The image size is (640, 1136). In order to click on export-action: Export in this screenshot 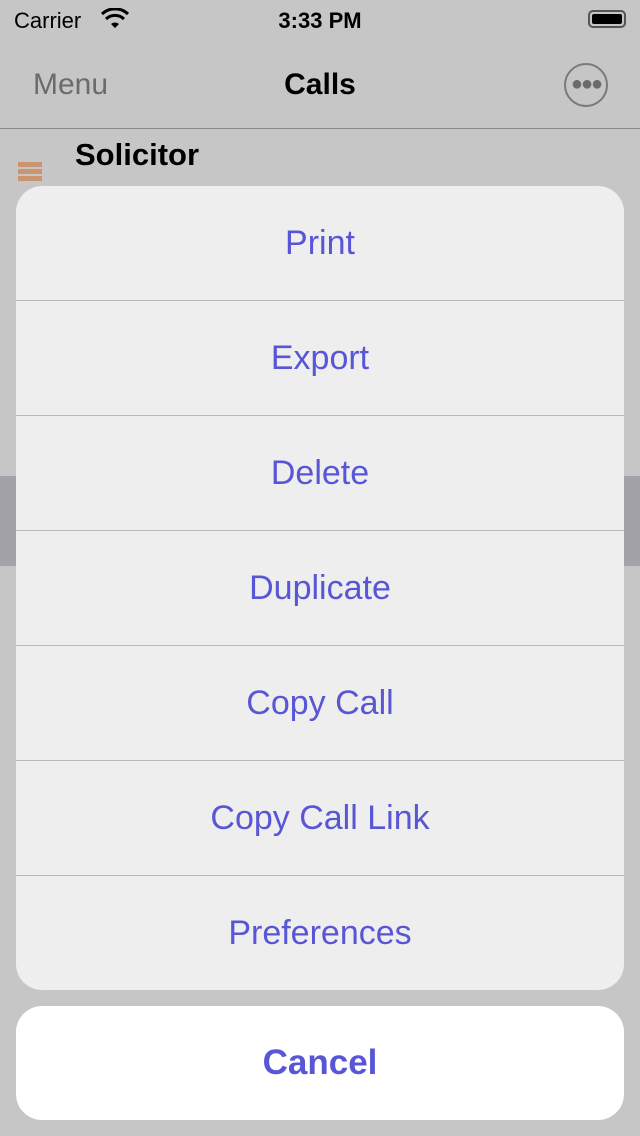, I will do `click(320, 358)`.